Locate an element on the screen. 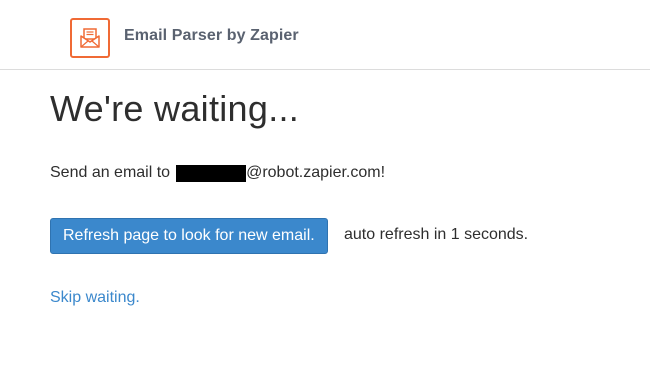 The width and height of the screenshot is (650, 388). envelope-icon is located at coordinates (90, 38).